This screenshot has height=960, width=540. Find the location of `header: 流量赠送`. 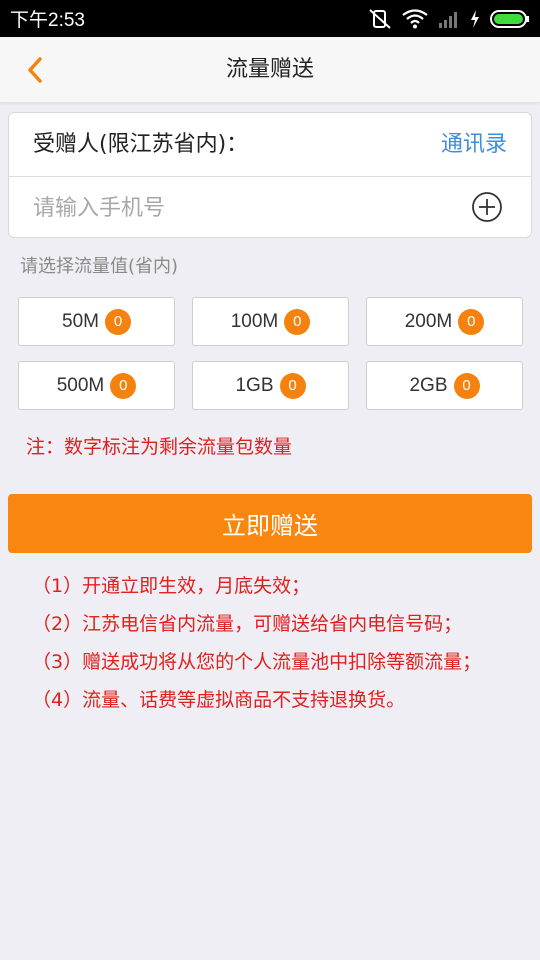

header: 流量赠送 is located at coordinates (270, 70).